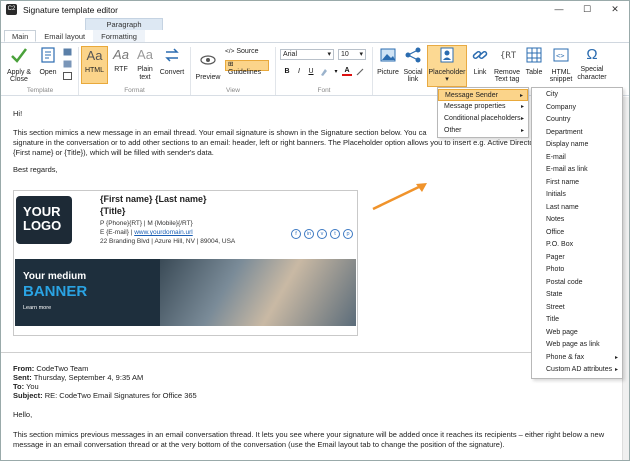 Image resolution: width=630 pixels, height=461 pixels. What do you see at coordinates (307, 54) in the screenshot?
I see `font-family-select: Arial ▾` at bounding box center [307, 54].